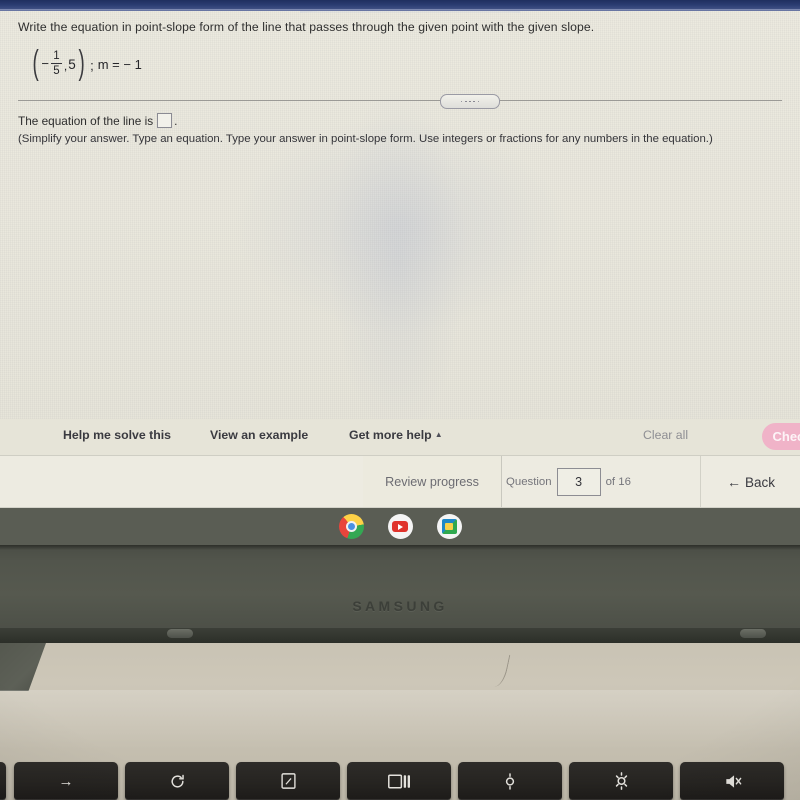 The height and width of the screenshot is (800, 800). Describe the element at coordinates (117, 435) in the screenshot. I see `help-me-solve-this-link: Help me solve this` at that location.